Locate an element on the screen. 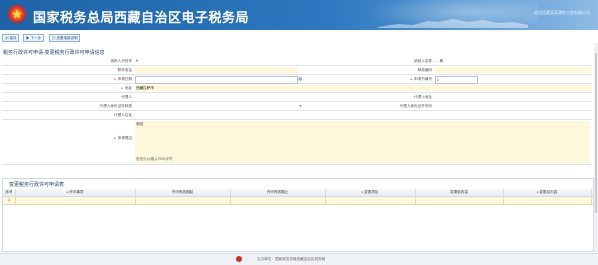  grid-column-header: 变更前内容 is located at coordinates (459, 192).